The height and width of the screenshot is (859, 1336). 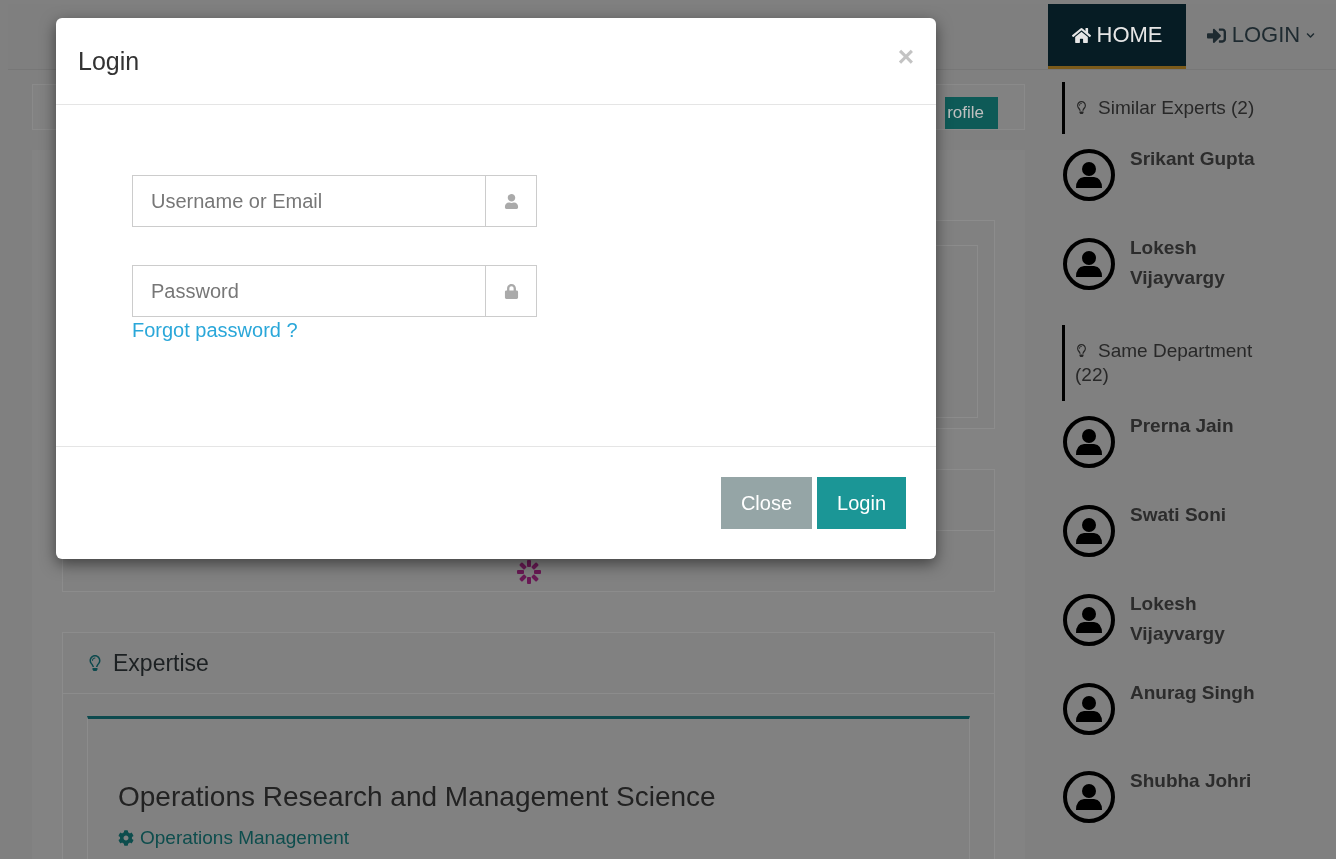 I want to click on card-heading: Expertise, so click(x=161, y=663).